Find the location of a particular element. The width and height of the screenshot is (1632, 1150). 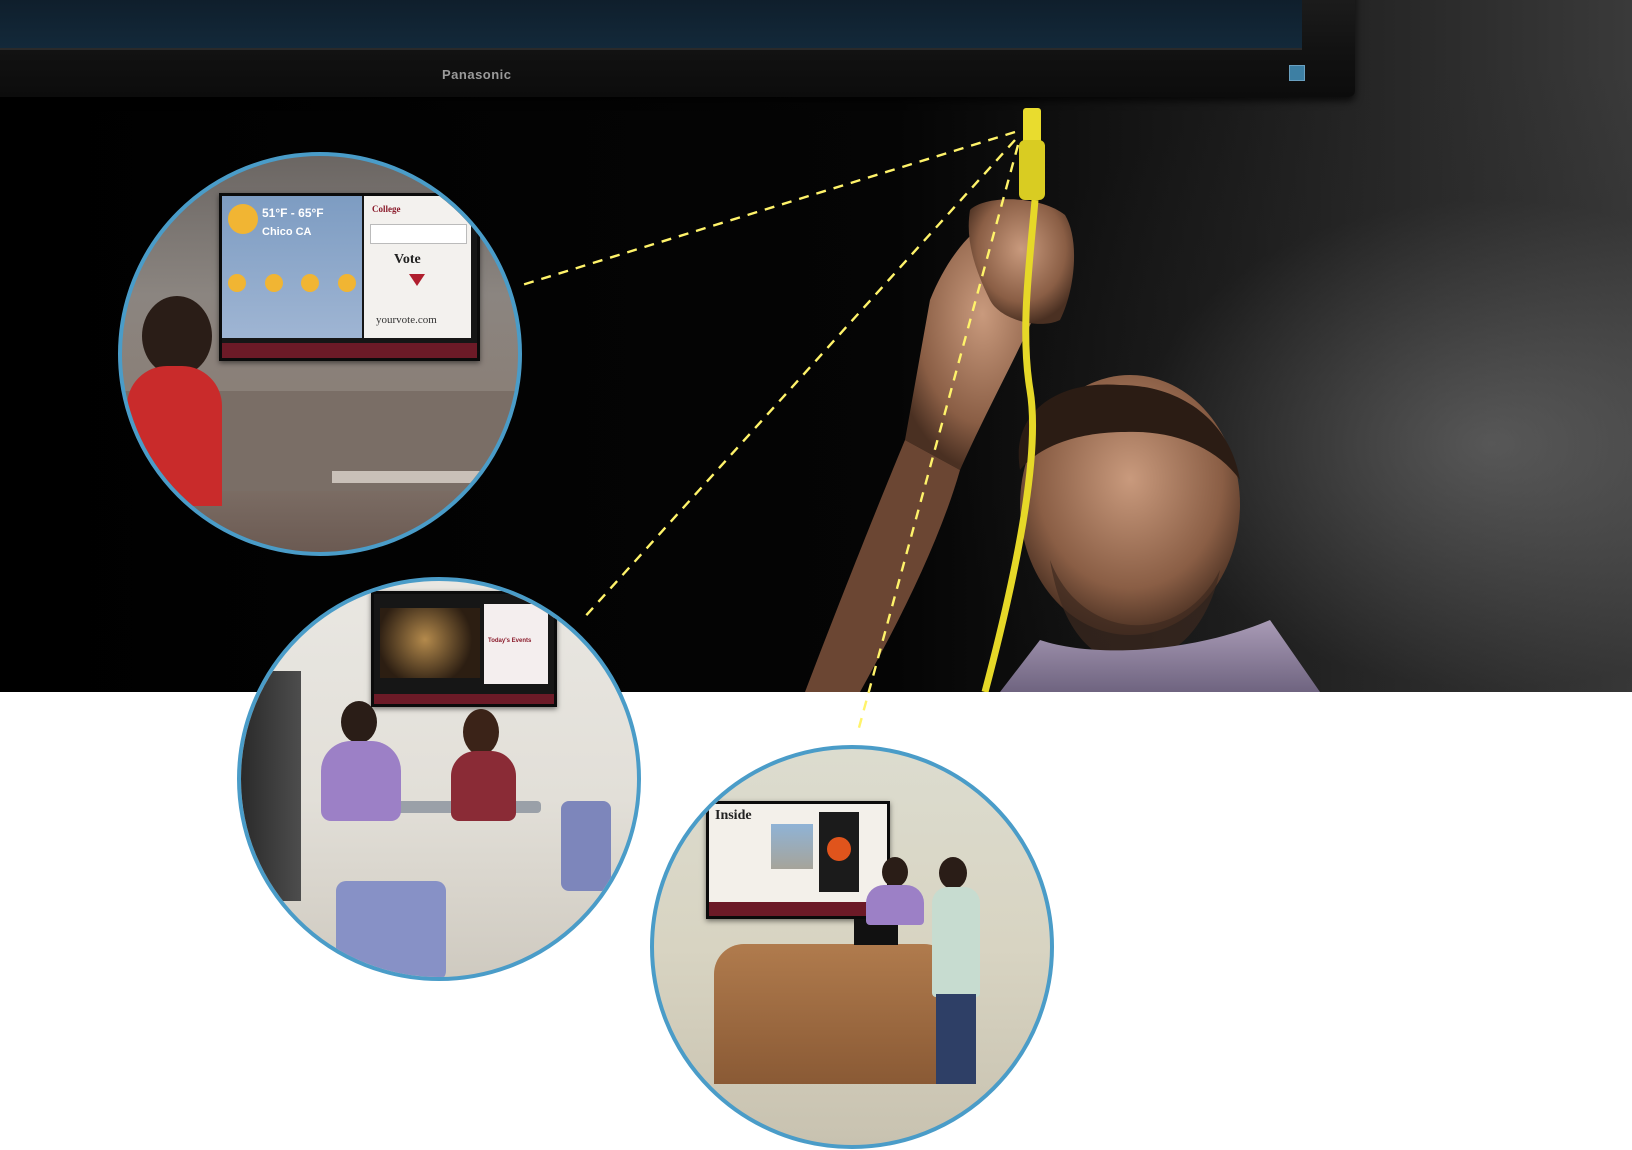

man-head is located at coordinates (359, 722).